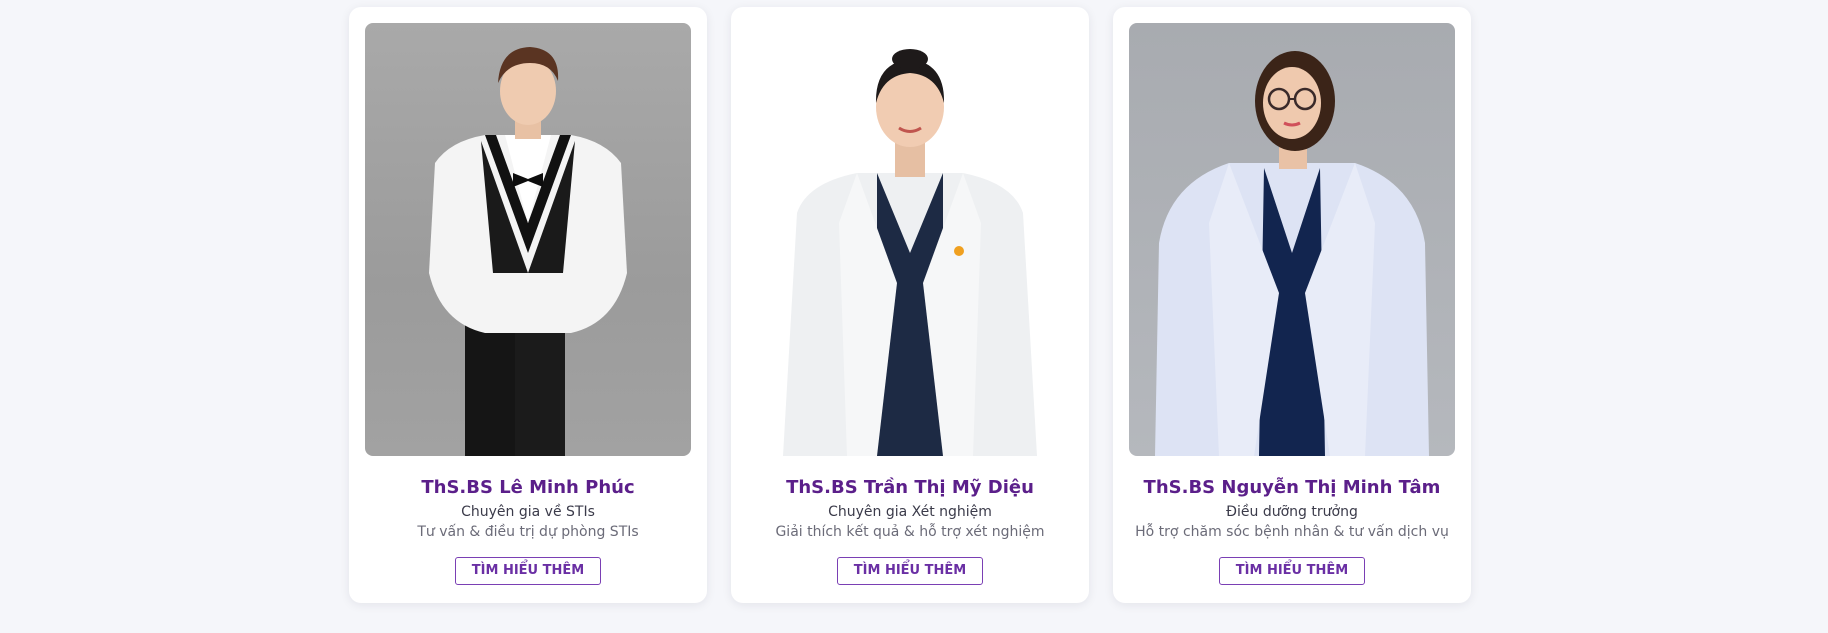 This screenshot has height=633, width=1828. I want to click on doctor-role: Chuyên gia Xét nghiệm, so click(910, 512).